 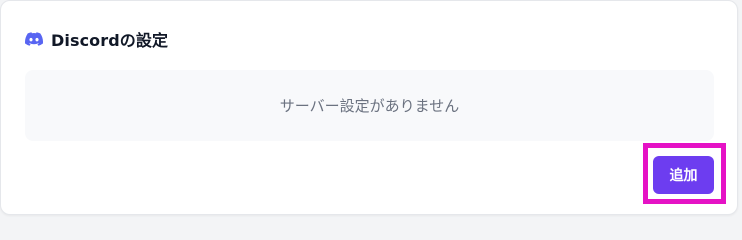 I want to click on card-header: Discordの設定, so click(x=96, y=39).